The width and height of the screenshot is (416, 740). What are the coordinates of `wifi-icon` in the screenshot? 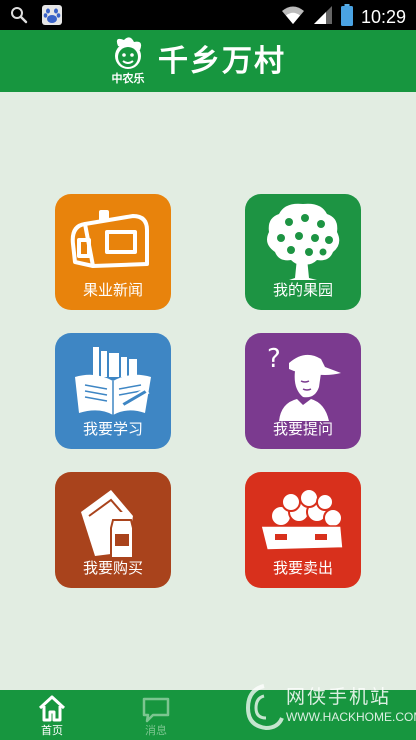 It's located at (293, 17).